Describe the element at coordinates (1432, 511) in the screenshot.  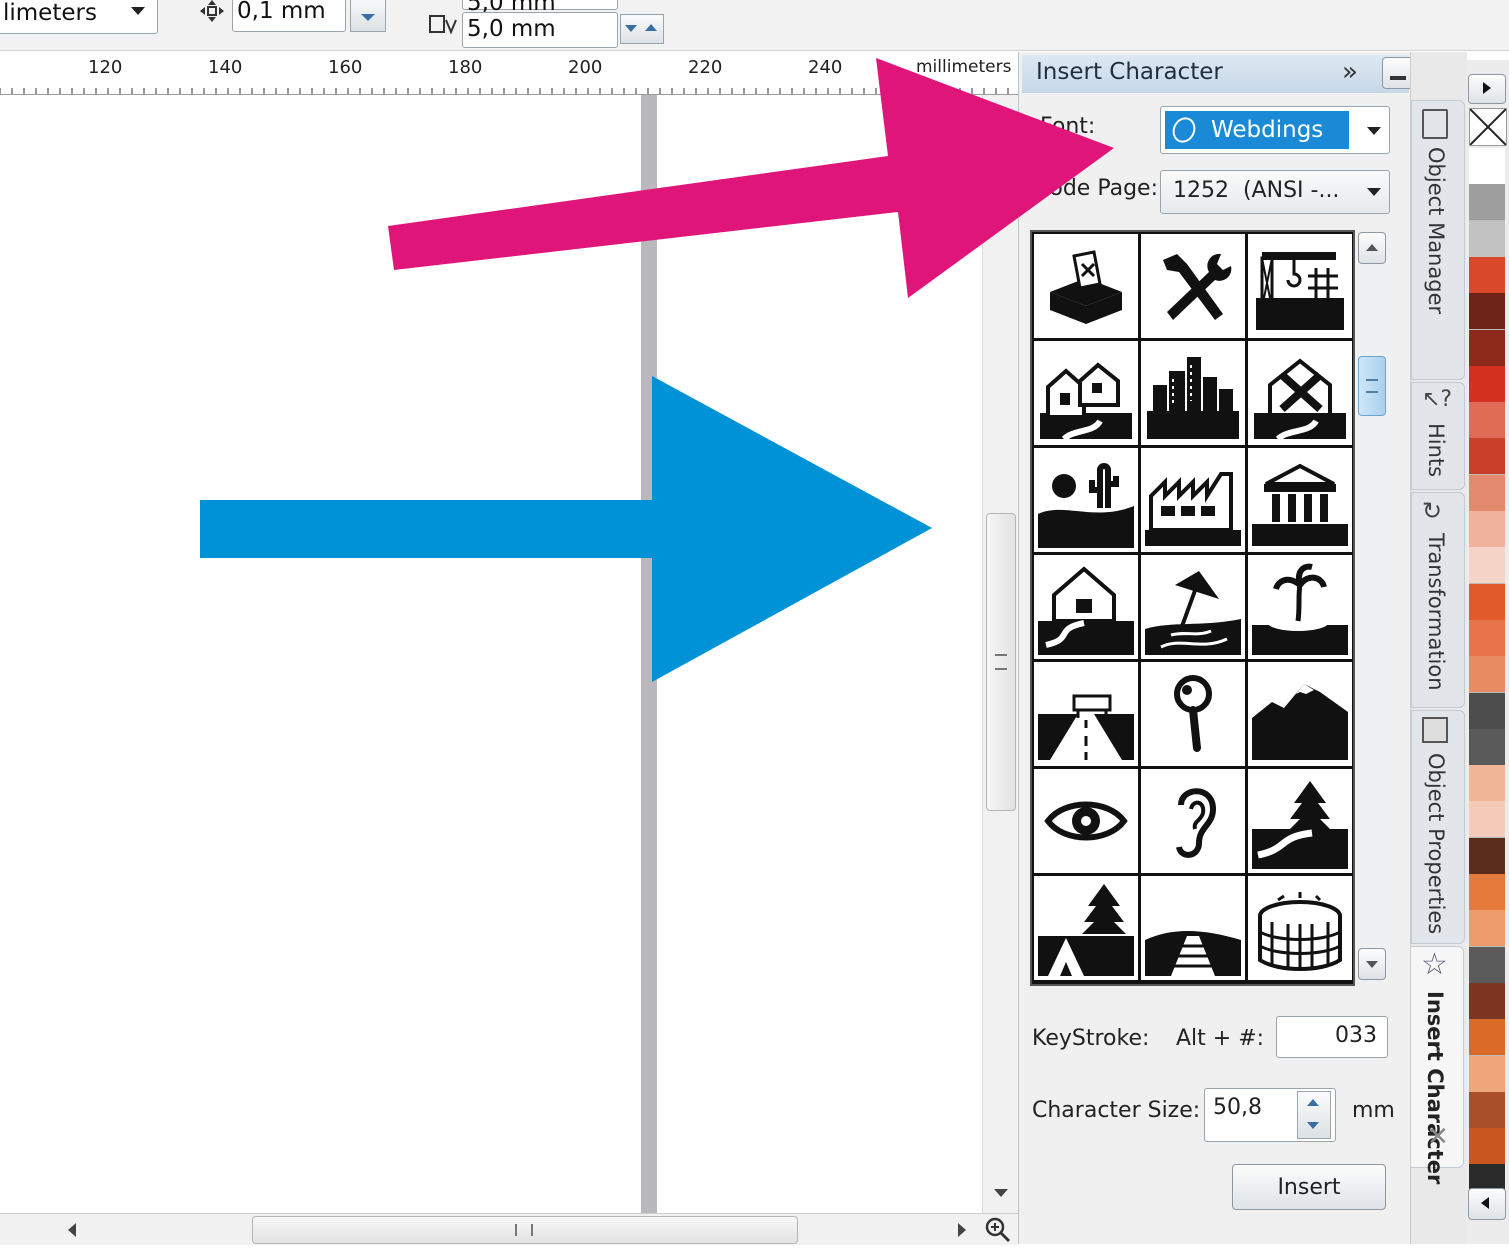
I see `transformation-icon: ↻` at that location.